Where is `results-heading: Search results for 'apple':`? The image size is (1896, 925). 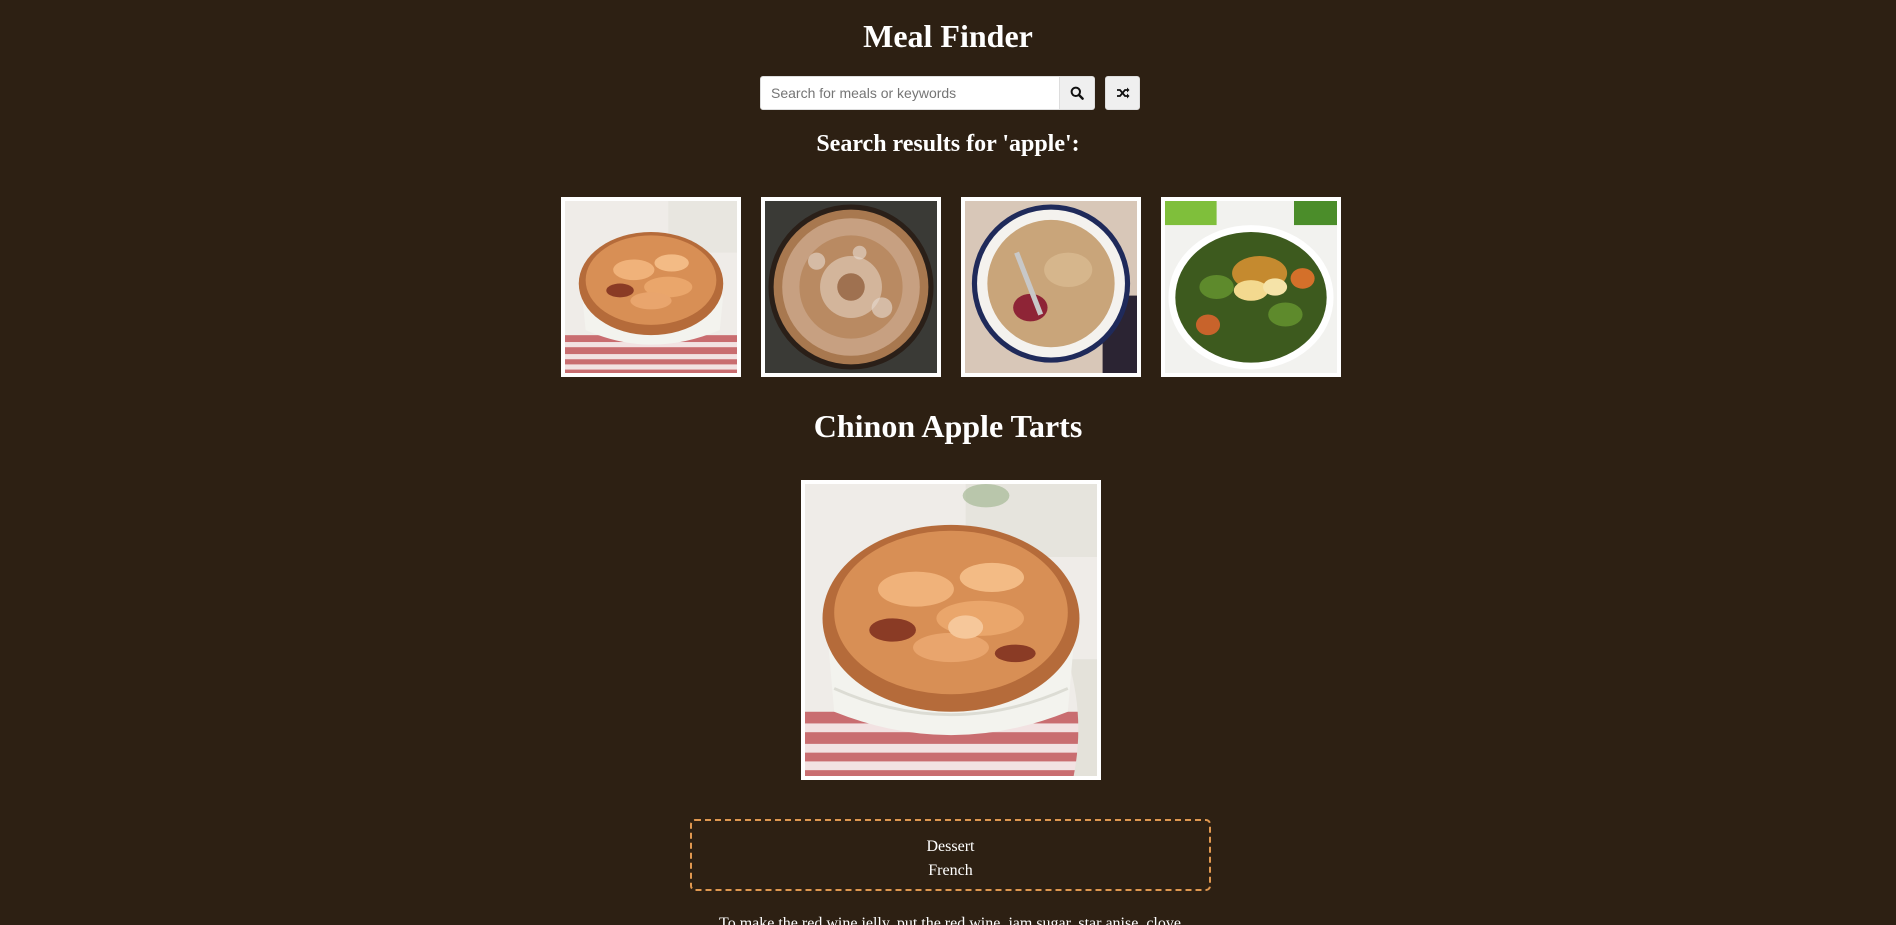 results-heading: Search results for 'apple': is located at coordinates (948, 144).